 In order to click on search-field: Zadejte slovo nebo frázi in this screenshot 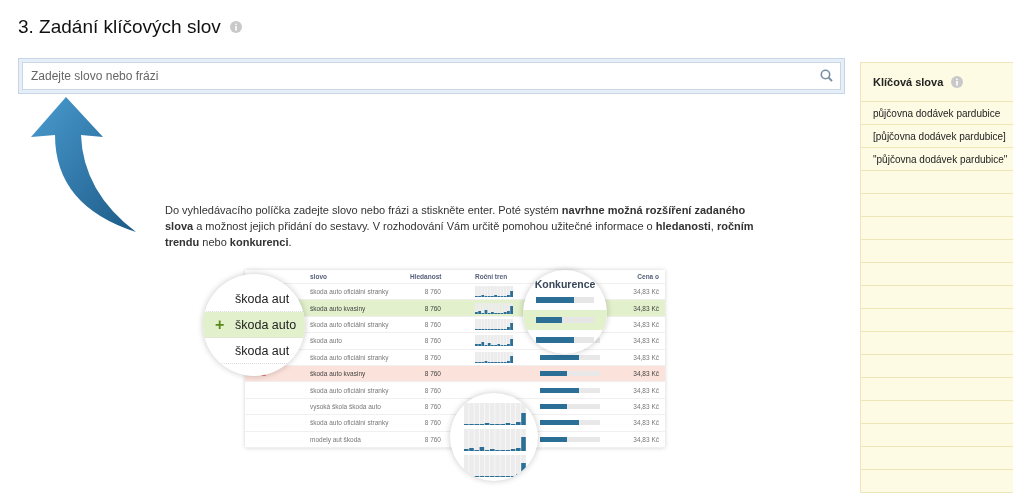, I will do `click(431, 76)`.